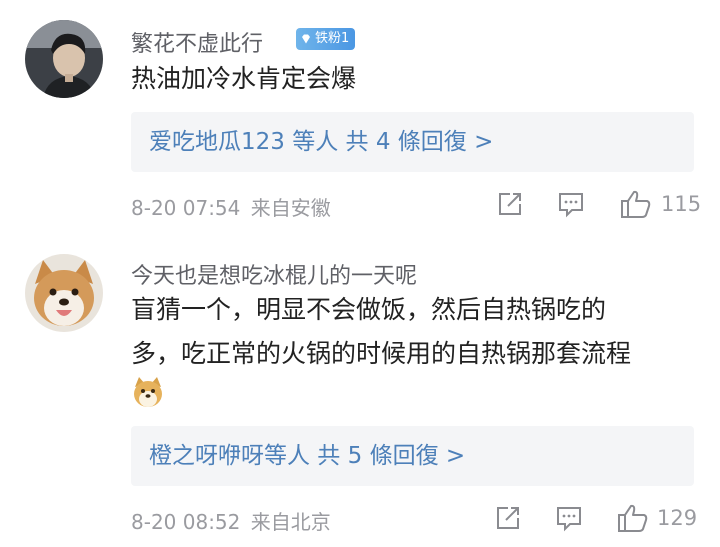 The image size is (720, 547). What do you see at coordinates (332, 38) in the screenshot?
I see `badge-label: 铁粉1` at bounding box center [332, 38].